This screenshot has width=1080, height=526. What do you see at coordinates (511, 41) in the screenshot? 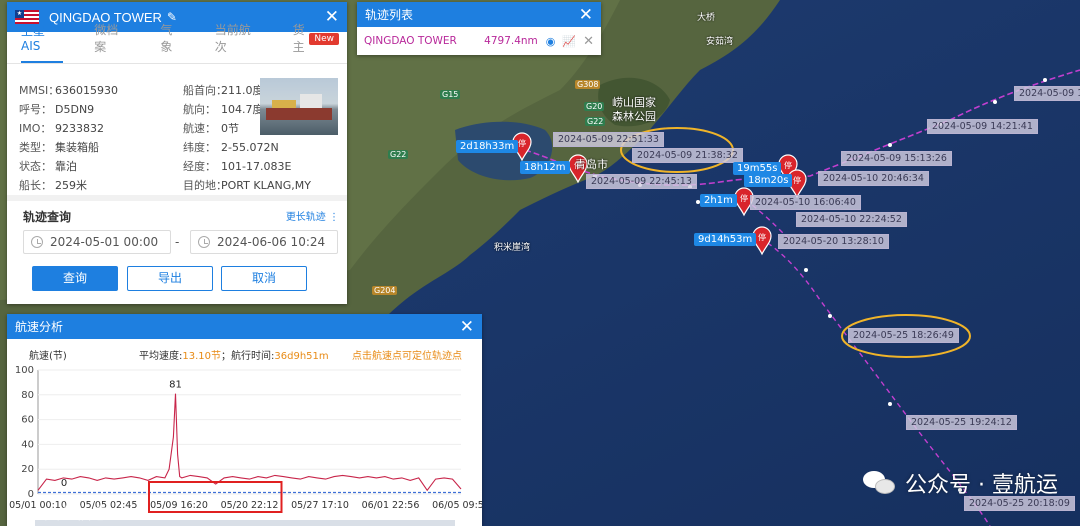
I see `track-distance: 4797.4nm` at bounding box center [511, 41].